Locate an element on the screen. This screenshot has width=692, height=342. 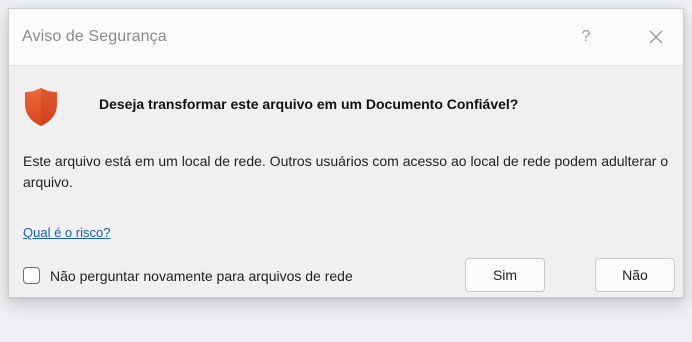
close-button is located at coordinates (656, 37).